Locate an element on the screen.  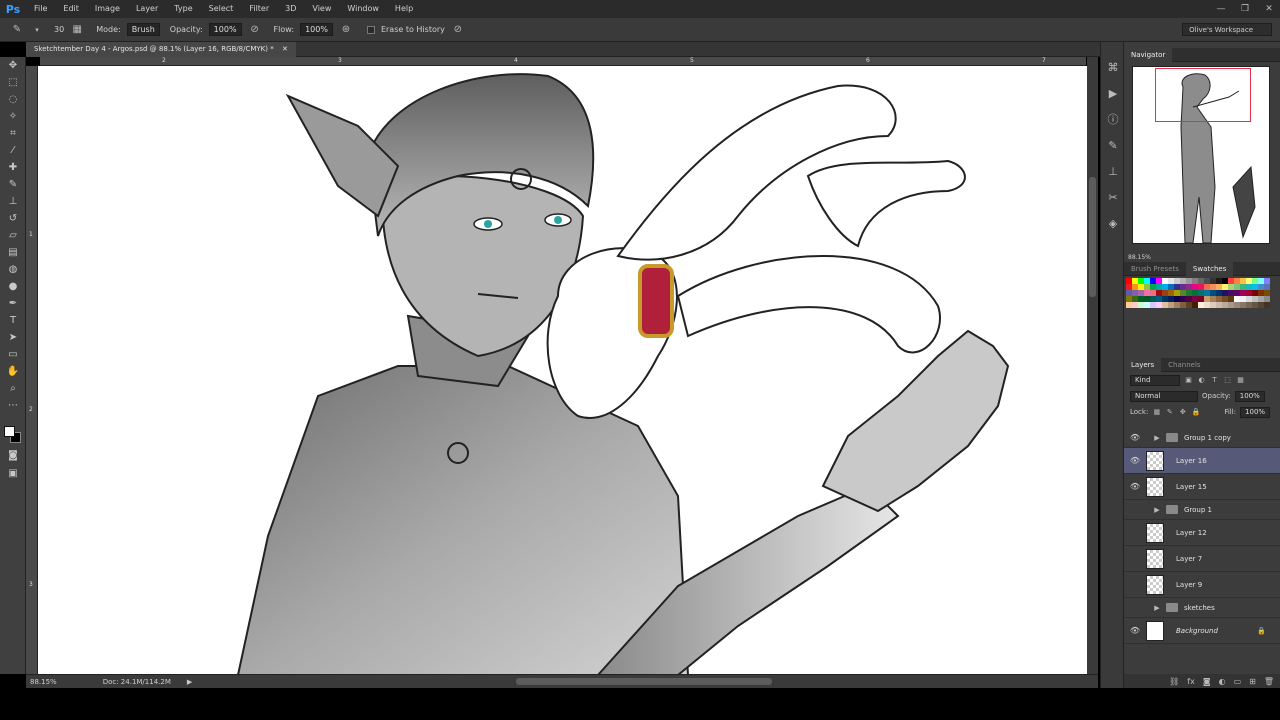
layer-row: Layer 9 is located at coordinates (1202, 585).